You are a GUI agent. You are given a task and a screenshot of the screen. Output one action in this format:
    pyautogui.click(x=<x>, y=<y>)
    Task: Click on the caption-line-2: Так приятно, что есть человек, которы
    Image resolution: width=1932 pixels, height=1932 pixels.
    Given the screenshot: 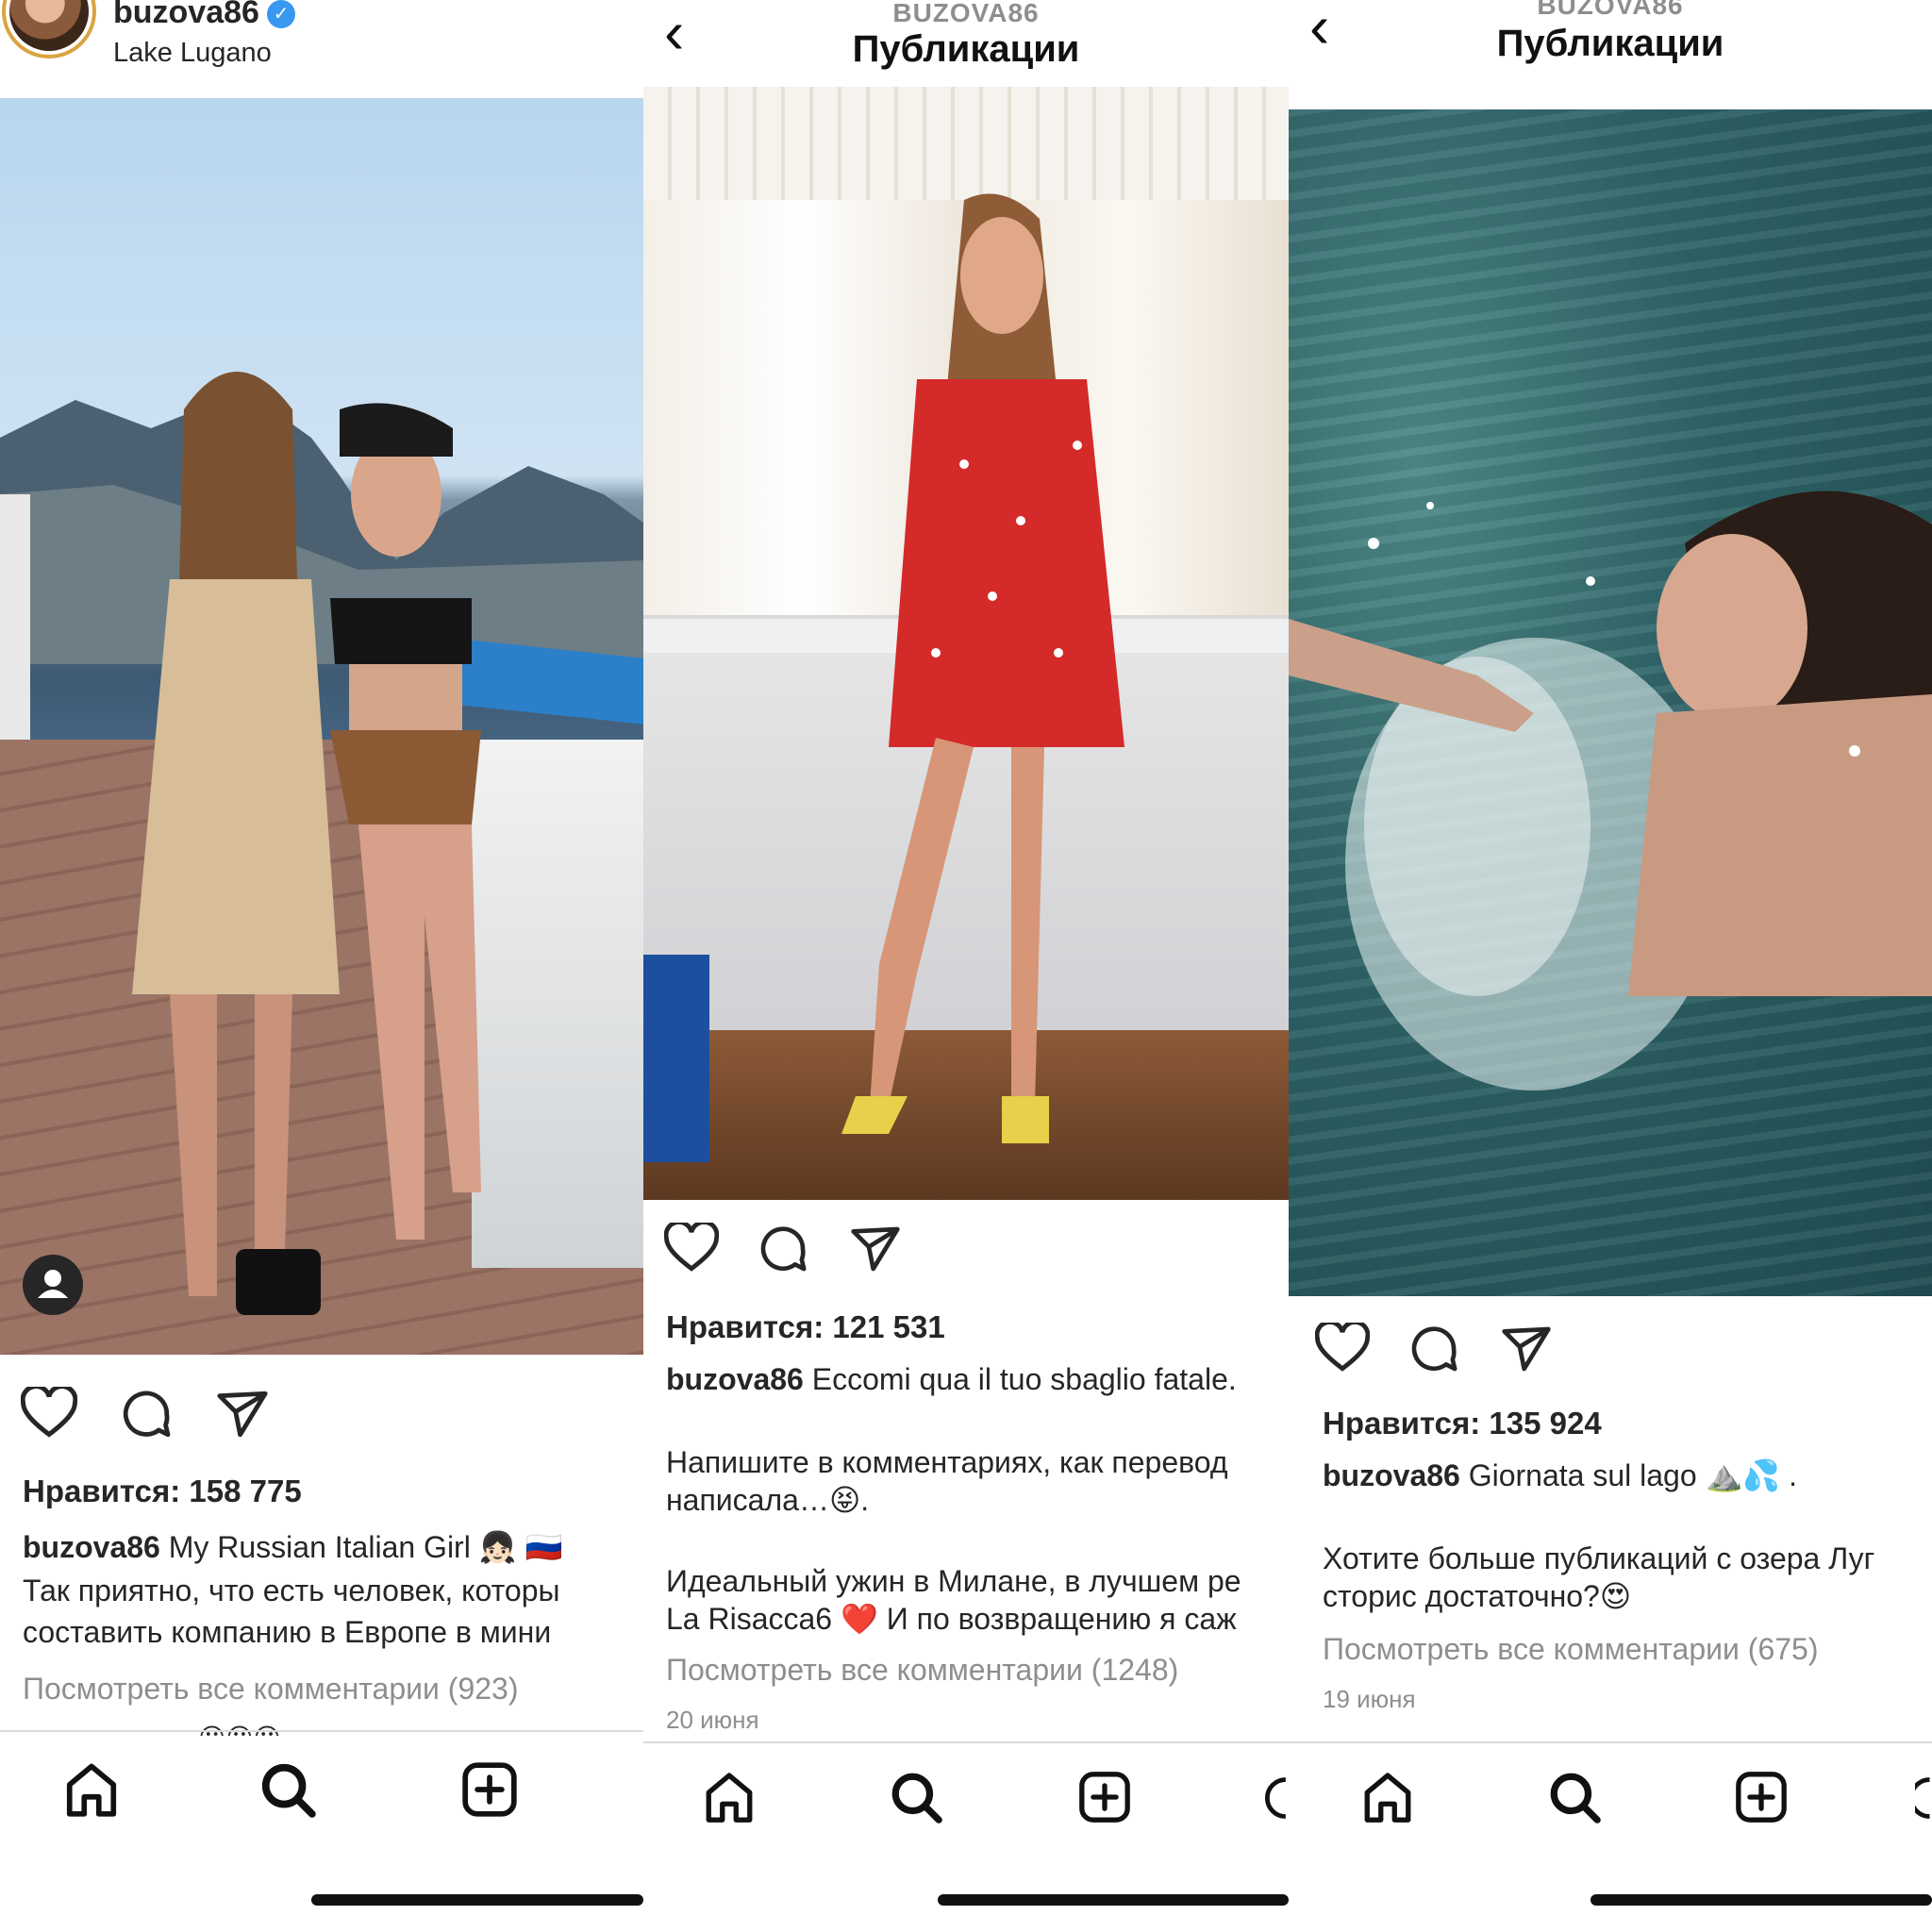 What is the action you would take?
    pyautogui.click(x=291, y=1591)
    